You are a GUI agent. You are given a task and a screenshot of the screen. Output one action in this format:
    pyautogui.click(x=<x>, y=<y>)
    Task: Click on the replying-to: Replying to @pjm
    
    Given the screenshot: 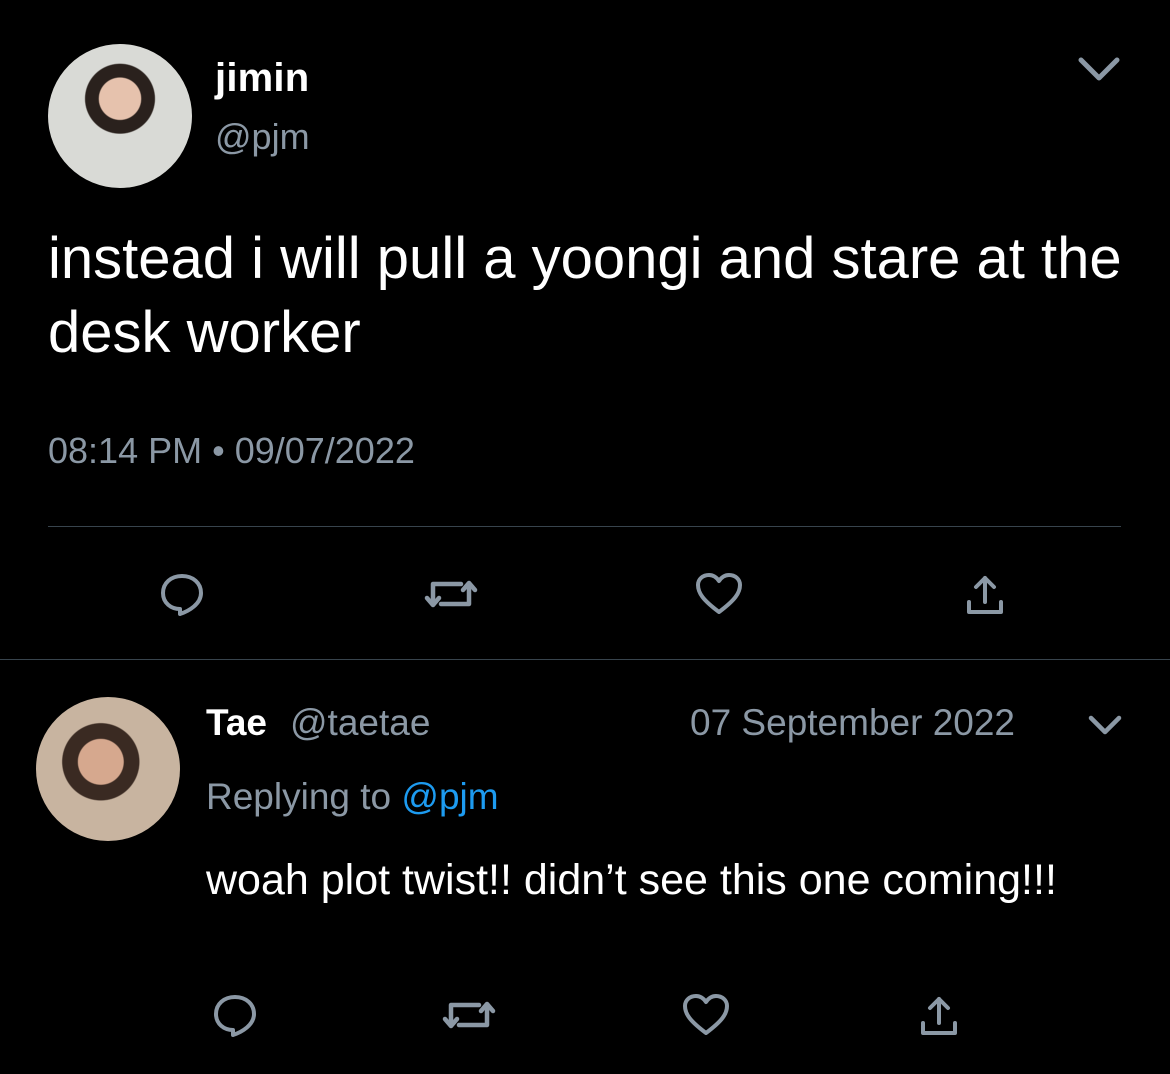 What is the action you would take?
    pyautogui.click(x=352, y=797)
    